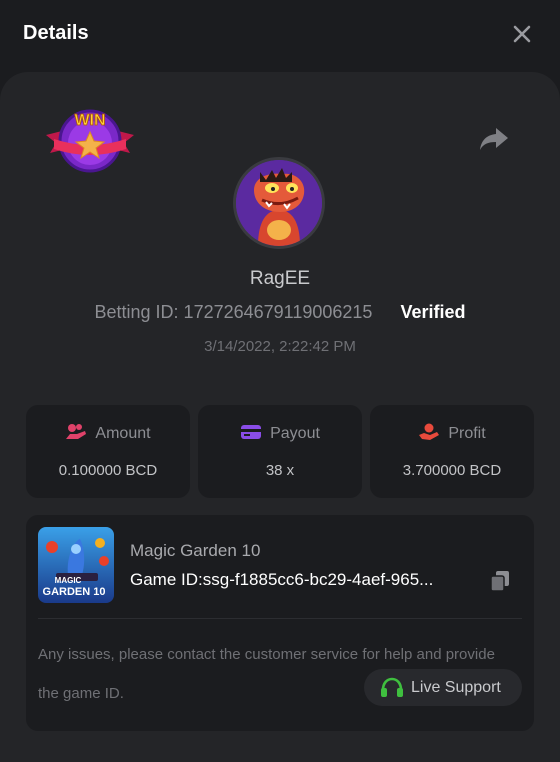 The width and height of the screenshot is (560, 762). I want to click on hand-coin-icon, so click(429, 431).